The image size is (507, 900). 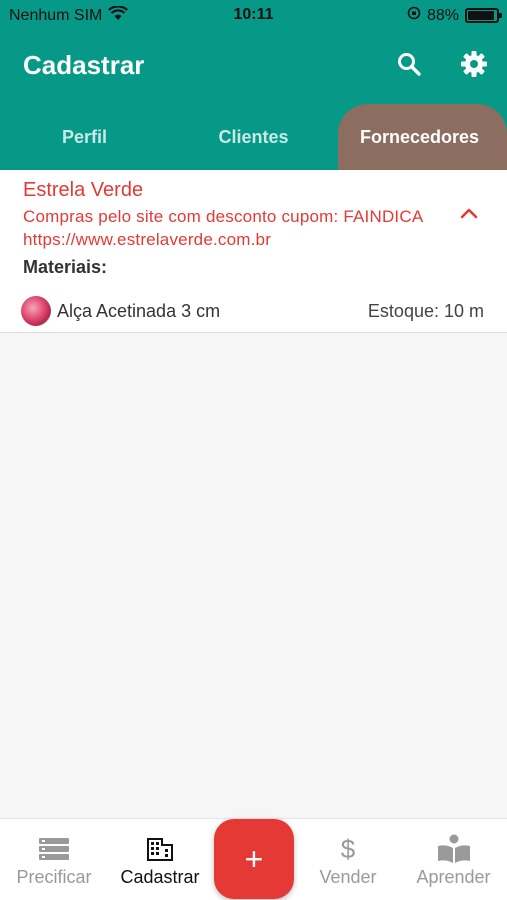 I want to click on tab-clientes: Clientes, so click(x=253, y=137).